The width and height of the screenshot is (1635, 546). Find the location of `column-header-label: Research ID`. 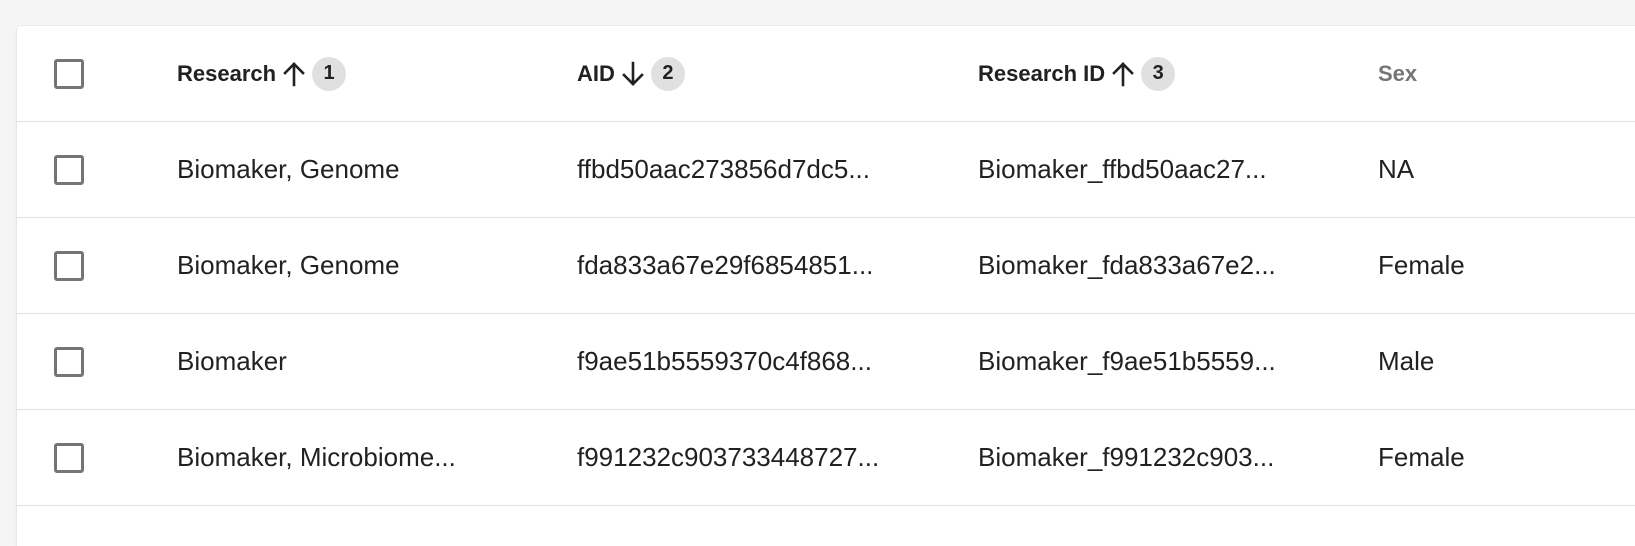

column-header-label: Research ID is located at coordinates (1041, 74).